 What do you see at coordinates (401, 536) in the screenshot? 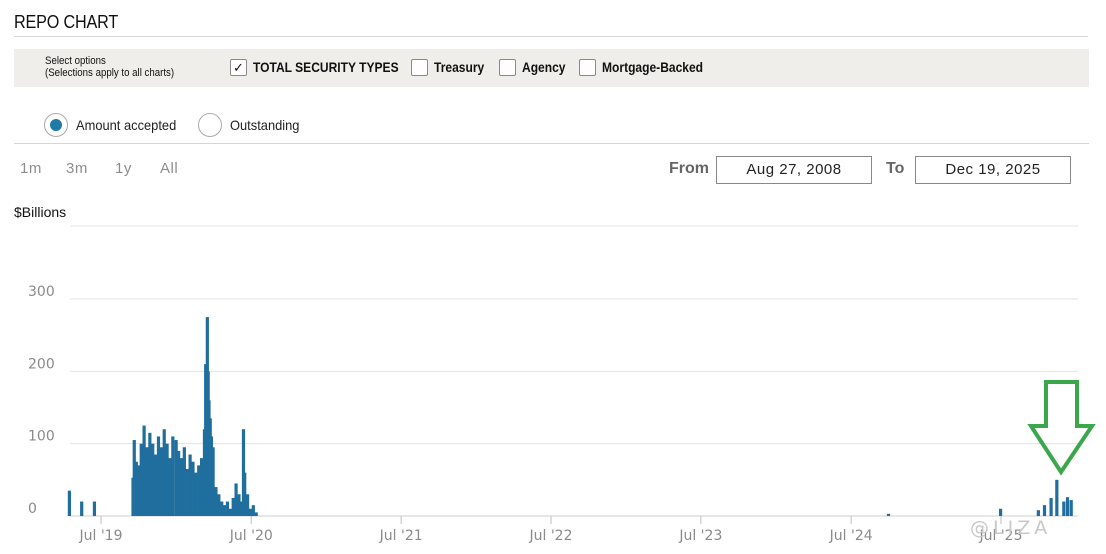
I see `x-tick-label: Jul '21` at bounding box center [401, 536].